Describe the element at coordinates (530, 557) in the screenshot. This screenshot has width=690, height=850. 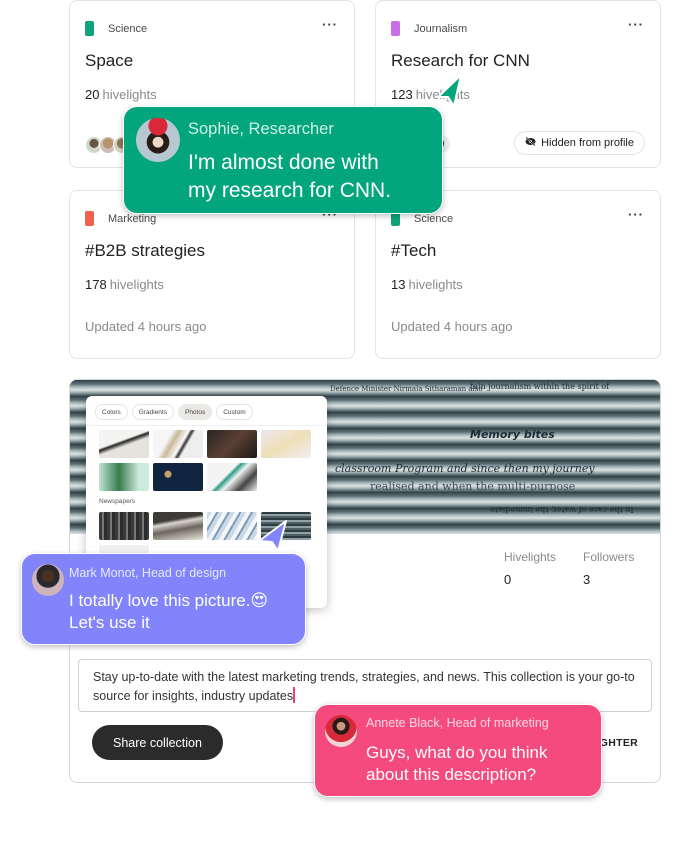
I see `stat-label: Hivelights` at that location.